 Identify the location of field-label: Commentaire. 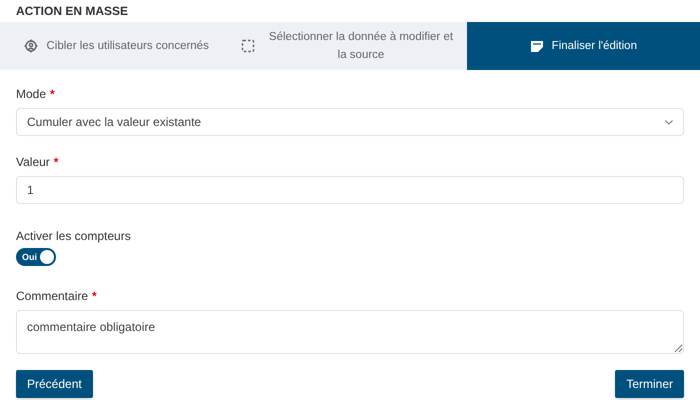
(52, 296).